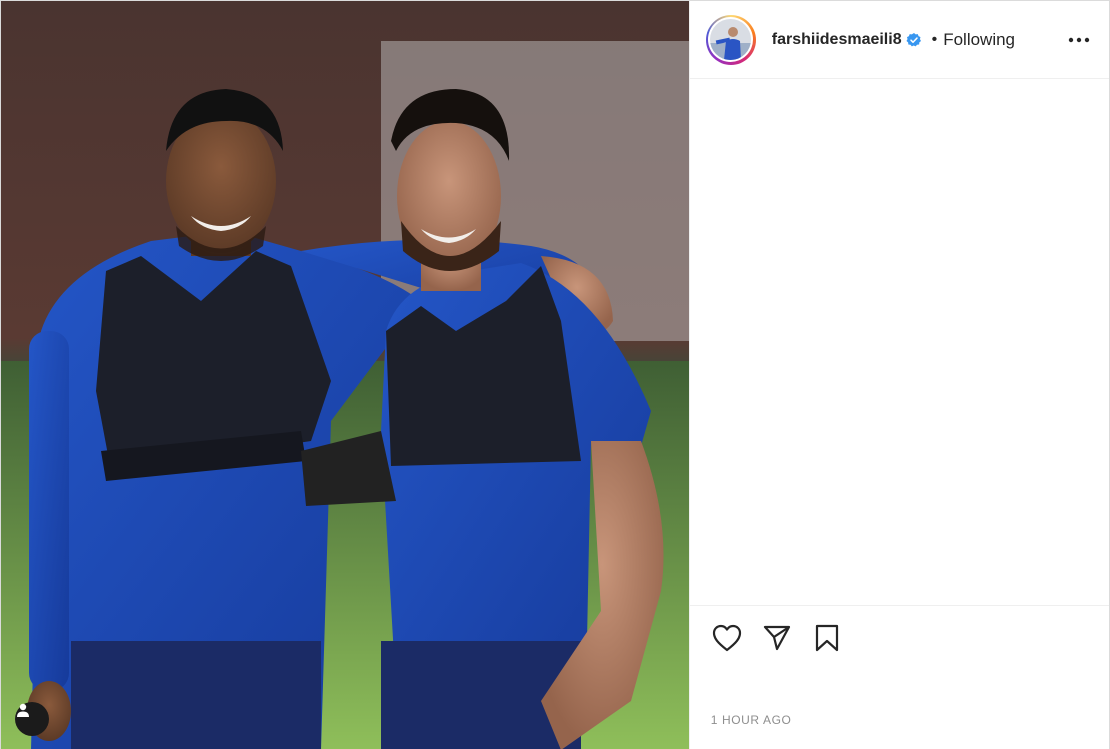 Image resolution: width=1110 pixels, height=749 pixels. Describe the element at coordinates (914, 40) in the screenshot. I see `verified-badge-icon` at that location.